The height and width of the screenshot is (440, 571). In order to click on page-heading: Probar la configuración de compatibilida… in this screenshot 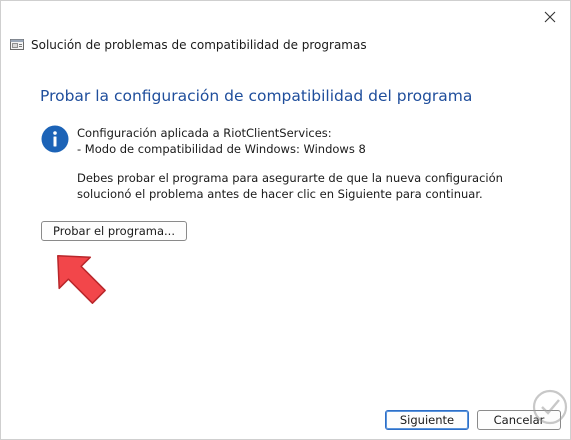, I will do `click(256, 96)`.